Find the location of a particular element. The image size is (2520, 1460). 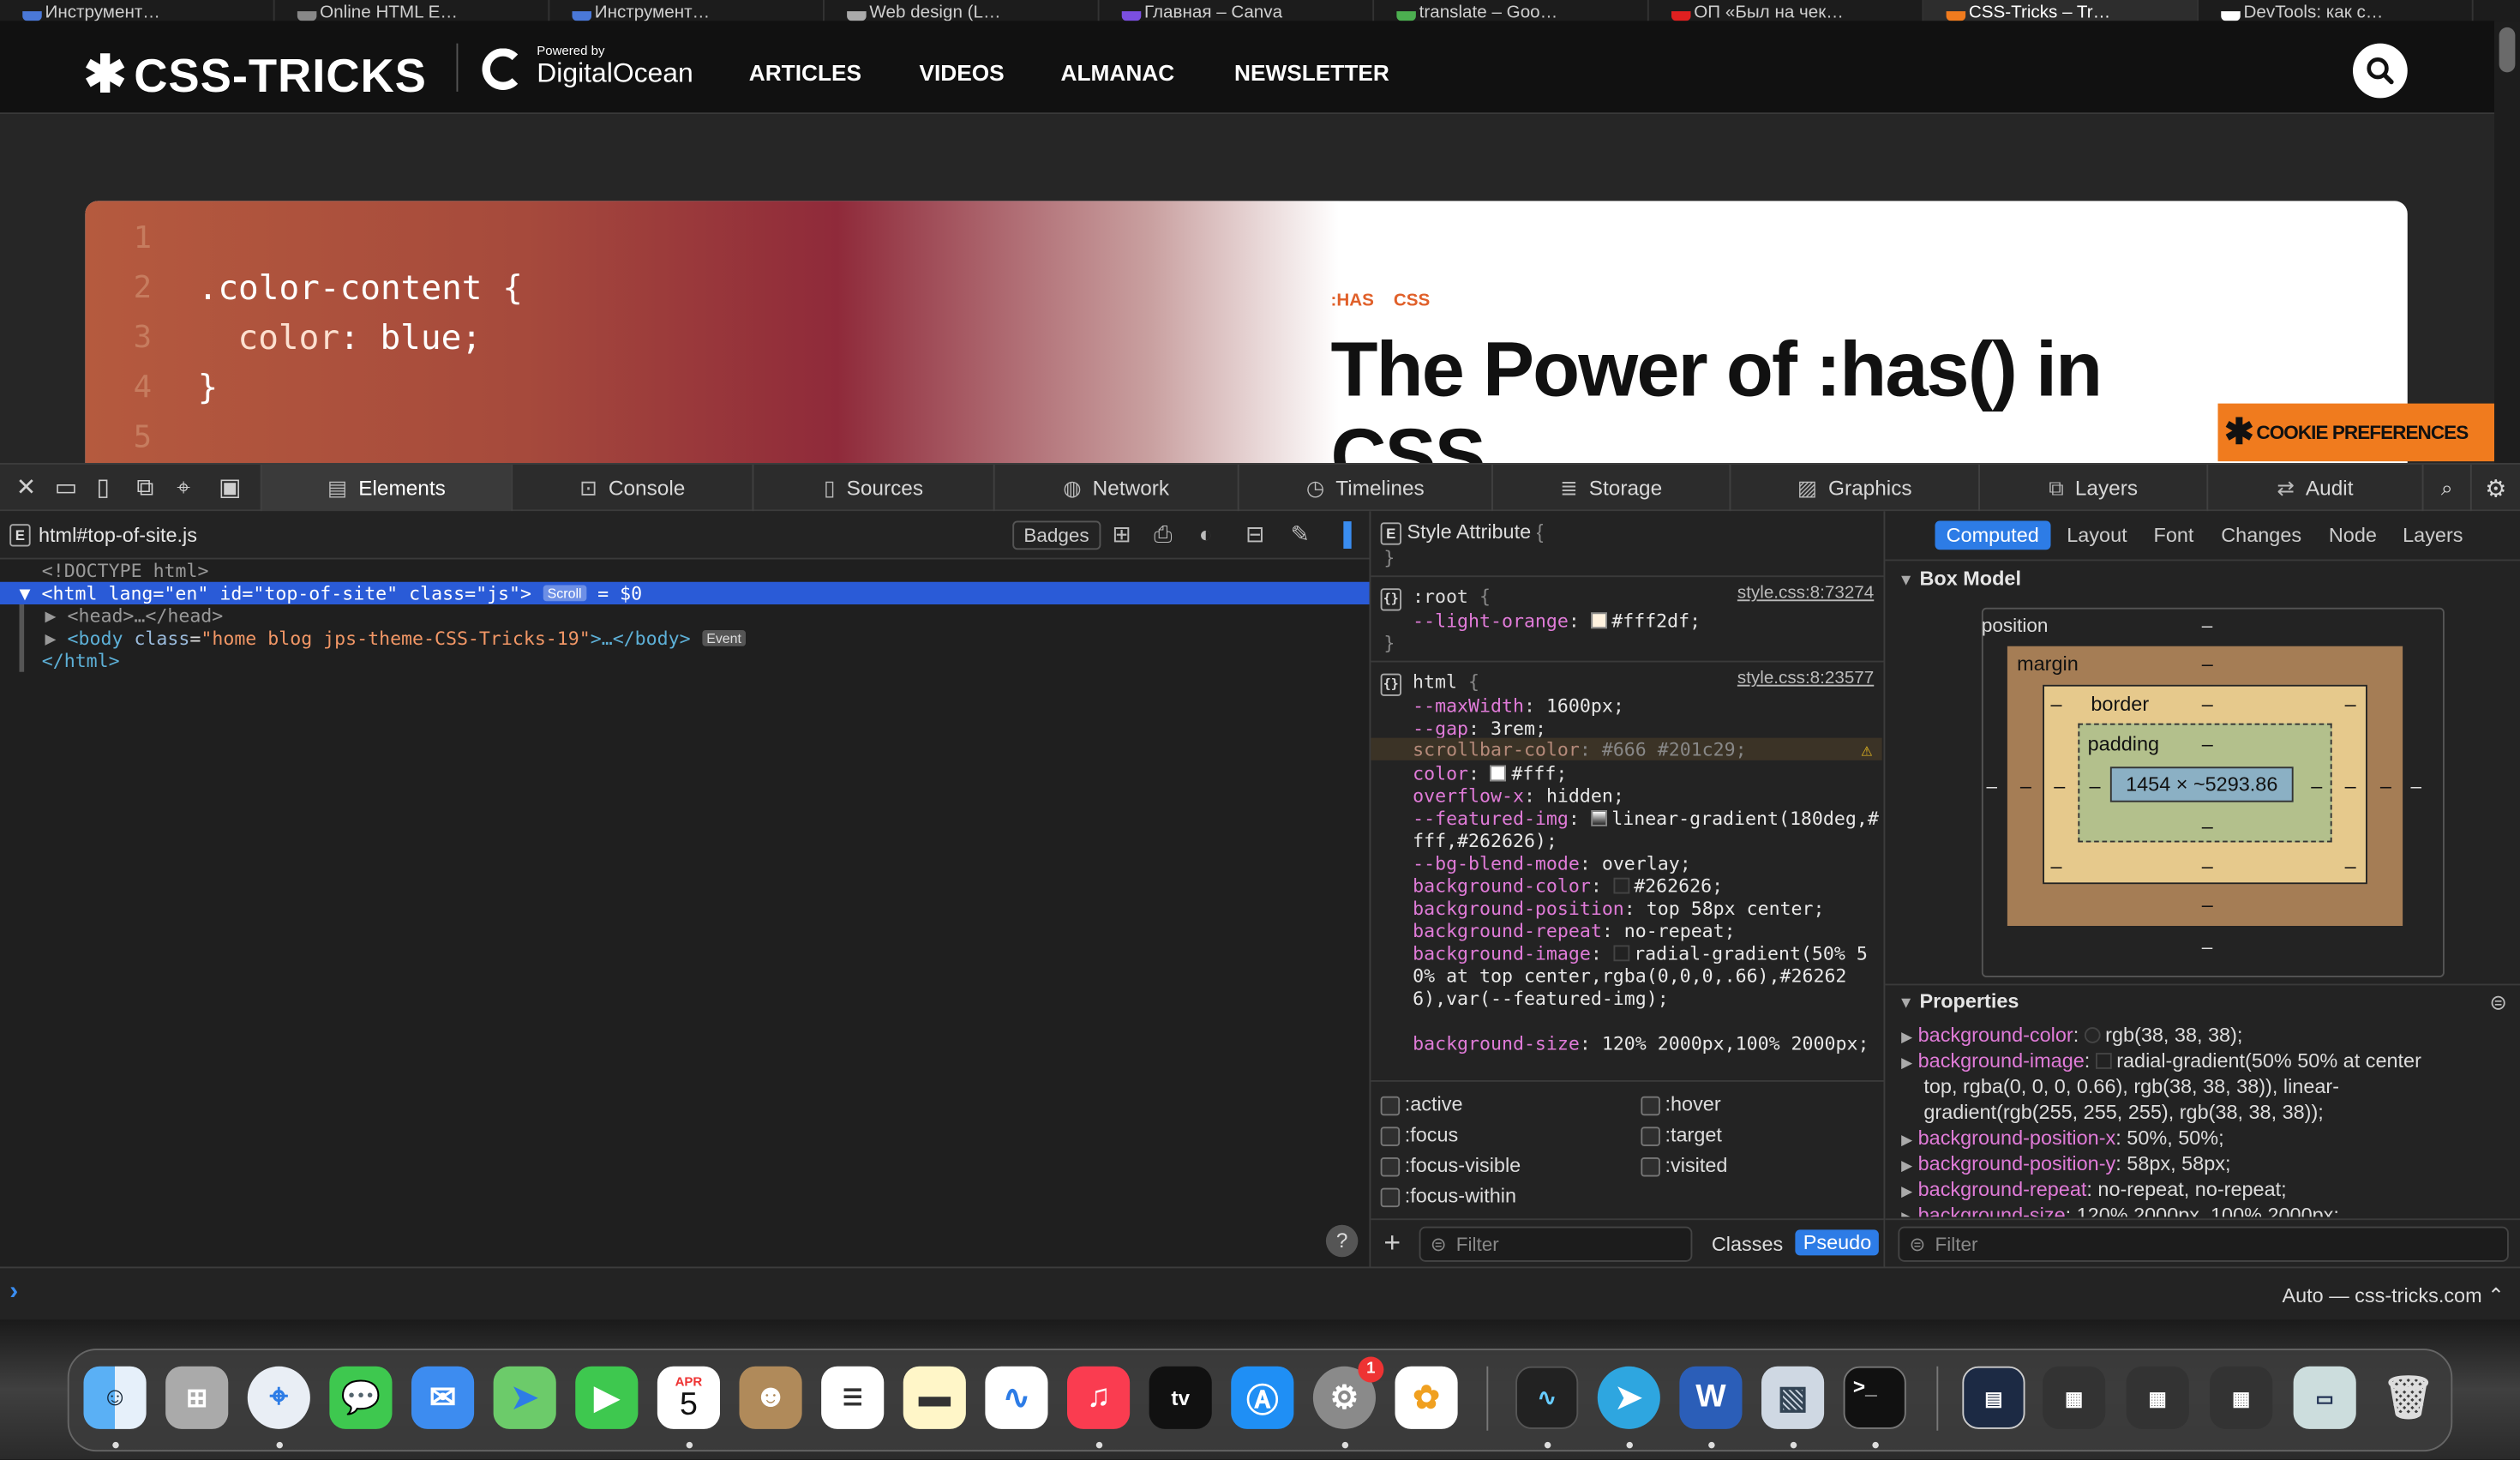

close-icon: ✕ is located at coordinates (26, 488).